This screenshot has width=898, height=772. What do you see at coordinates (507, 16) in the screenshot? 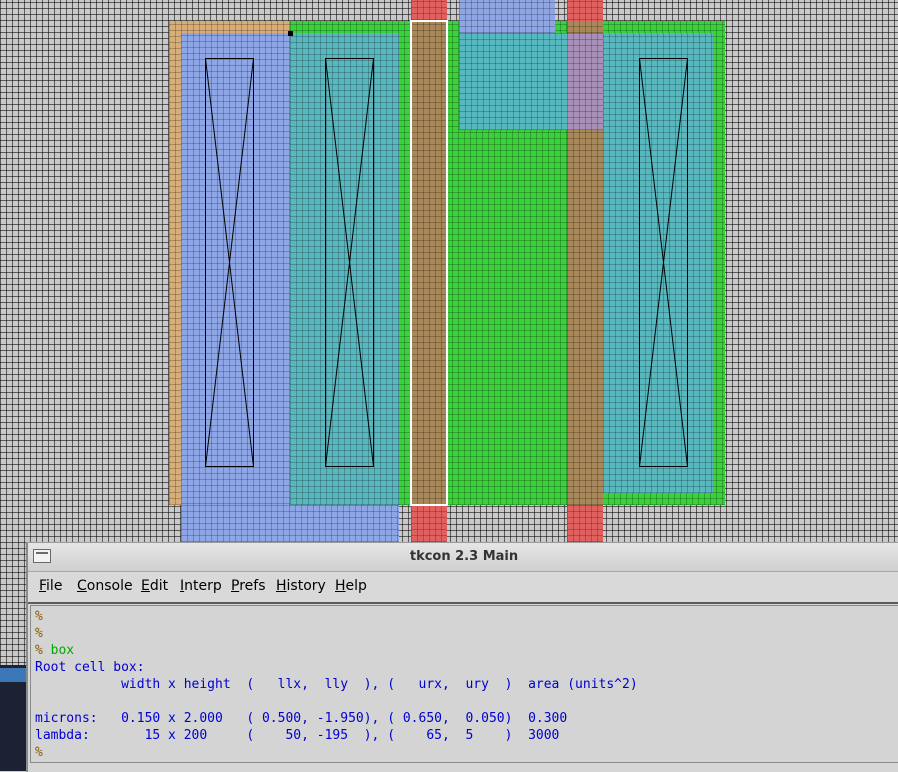
I see `pdiff-region-top` at bounding box center [507, 16].